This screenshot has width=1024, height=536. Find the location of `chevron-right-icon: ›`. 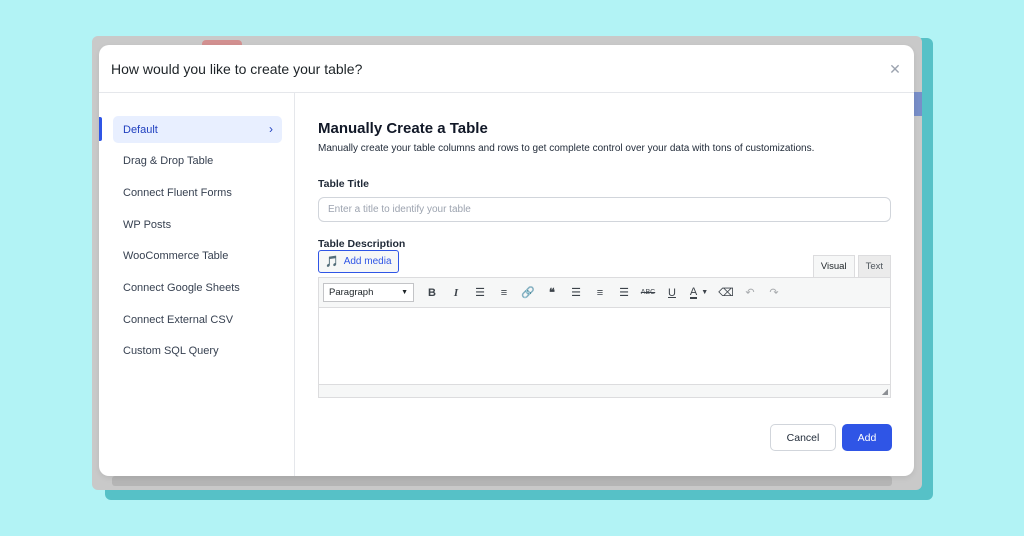

chevron-right-icon: › is located at coordinates (271, 129).